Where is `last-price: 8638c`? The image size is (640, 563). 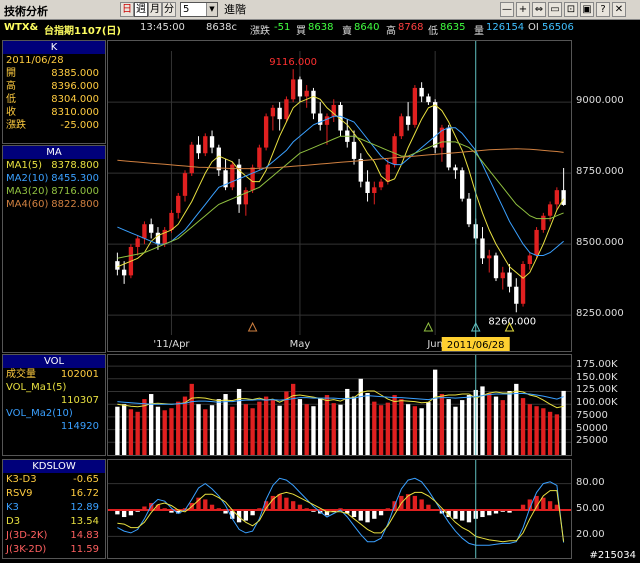 last-price: 8638c is located at coordinates (221, 27).